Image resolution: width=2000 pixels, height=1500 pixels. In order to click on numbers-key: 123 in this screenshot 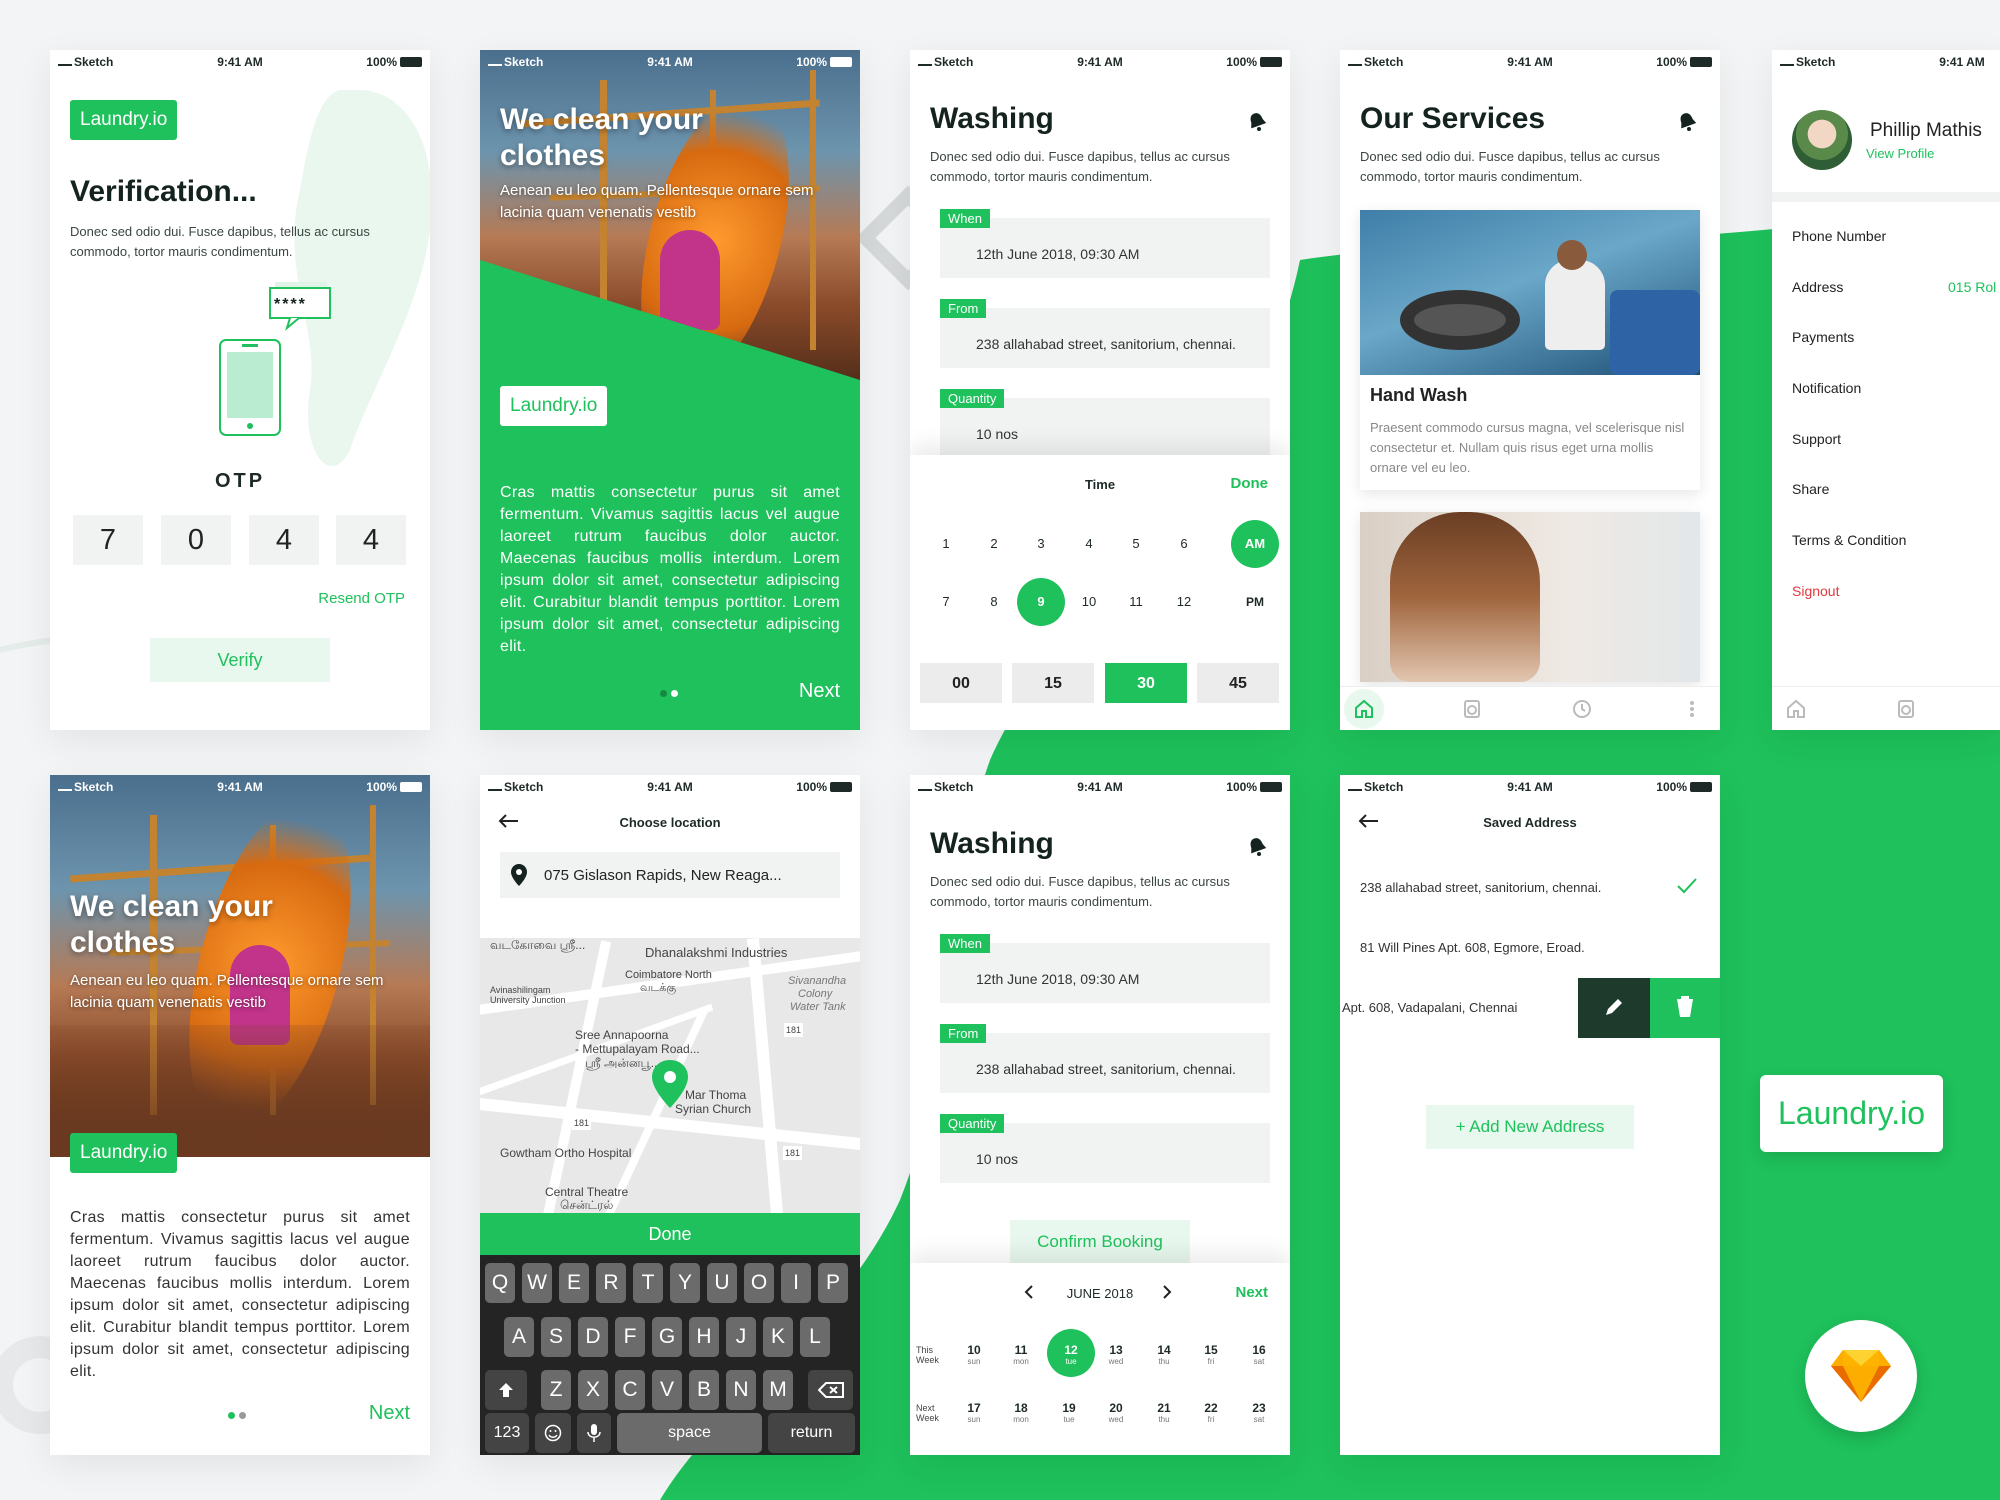, I will do `click(507, 1433)`.